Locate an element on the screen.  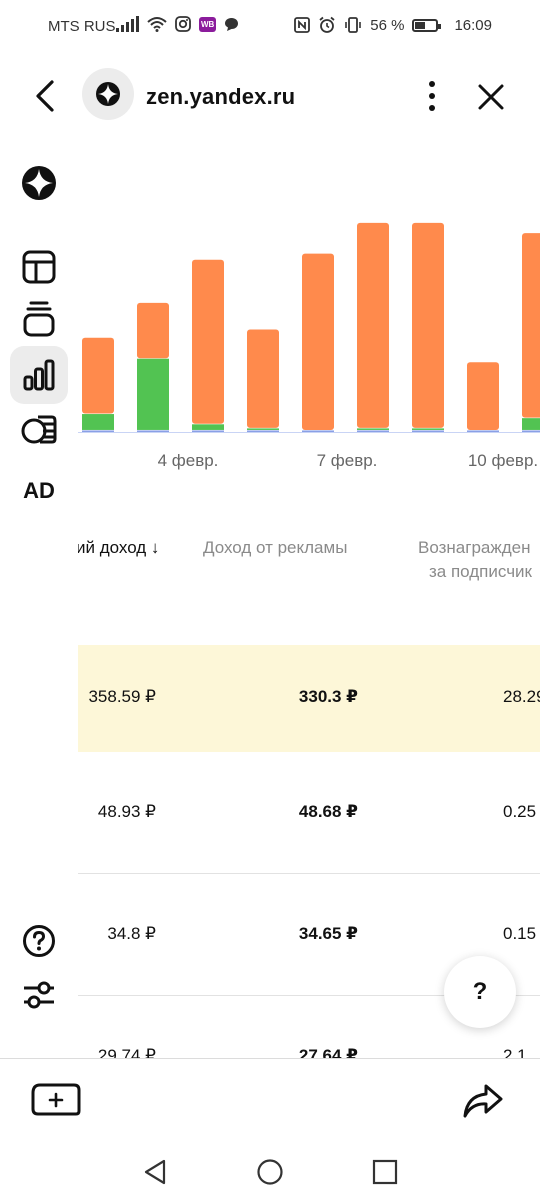
table-row: 48.93 ₽ 48.68 ₽ 0.25 is located at coordinates (309, 813).